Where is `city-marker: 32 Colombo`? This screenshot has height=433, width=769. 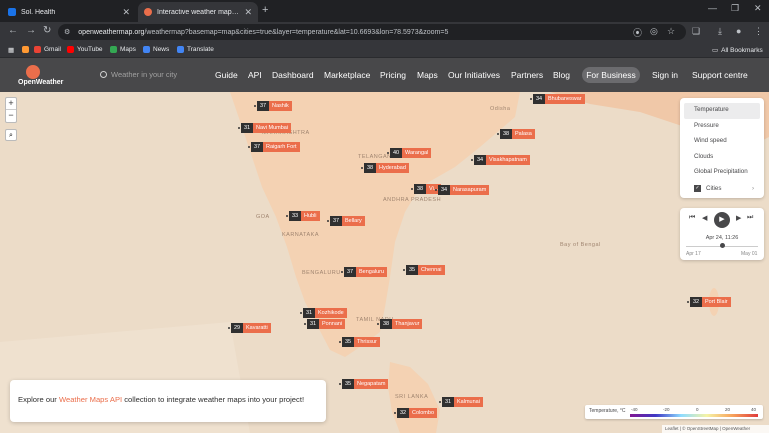 city-marker: 32 Colombo is located at coordinates (416, 413).